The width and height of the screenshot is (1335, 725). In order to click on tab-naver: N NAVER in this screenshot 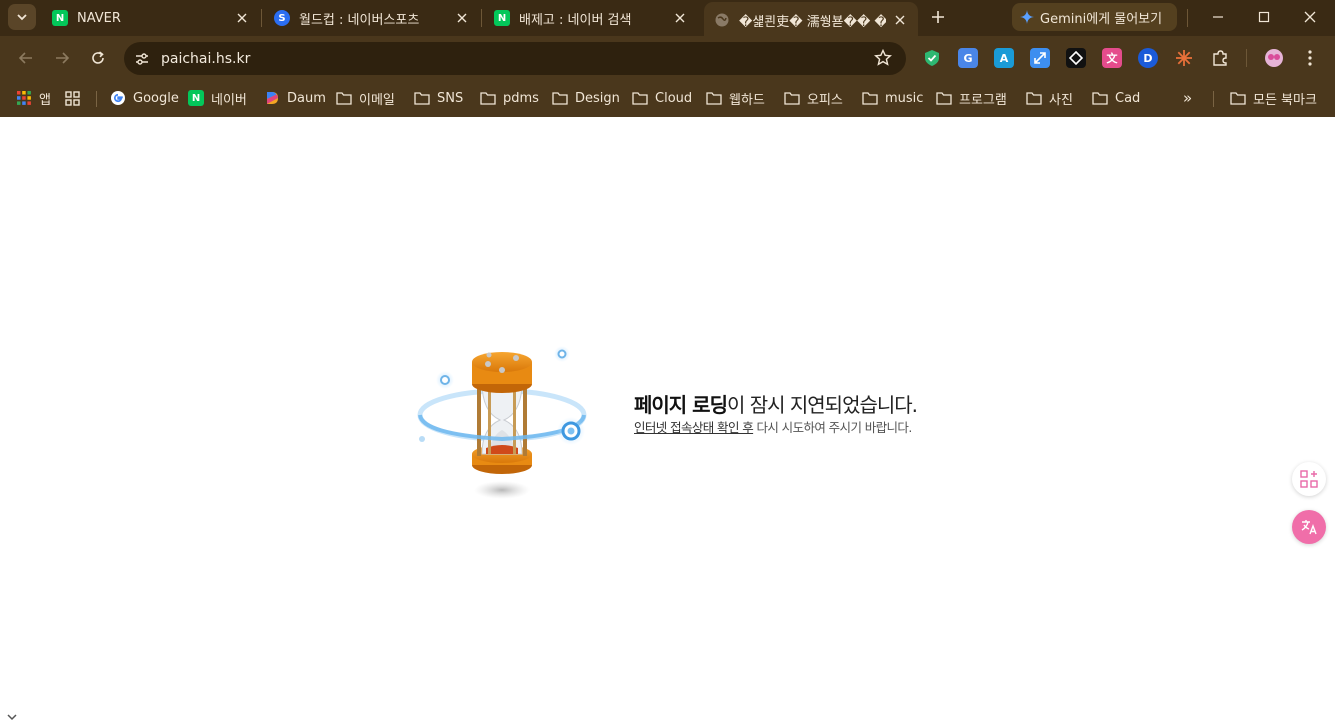, I will do `click(151, 18)`.